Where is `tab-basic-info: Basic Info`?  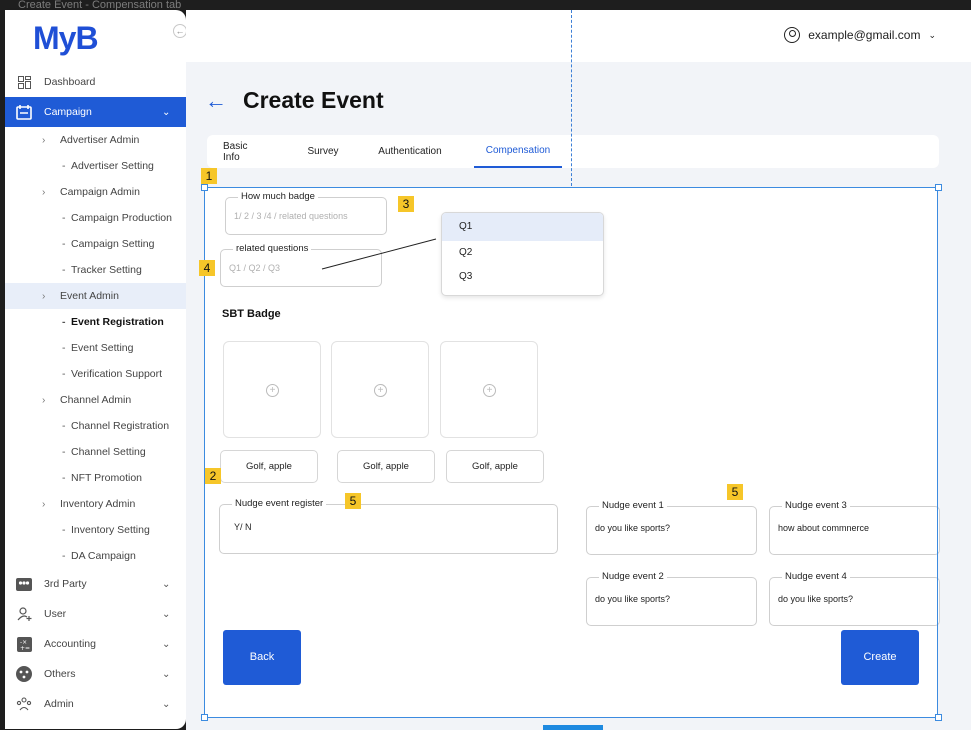 tab-basic-info: Basic Info is located at coordinates (244, 151).